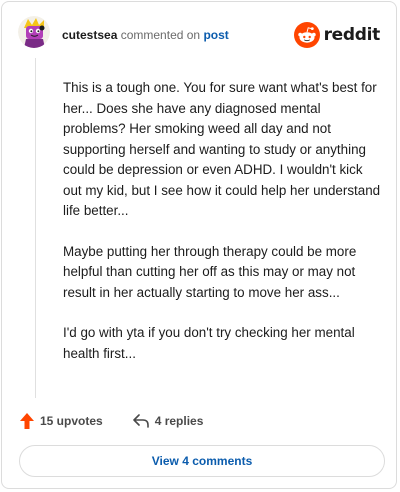  Describe the element at coordinates (160, 35) in the screenshot. I see `action-text: commented on` at that location.